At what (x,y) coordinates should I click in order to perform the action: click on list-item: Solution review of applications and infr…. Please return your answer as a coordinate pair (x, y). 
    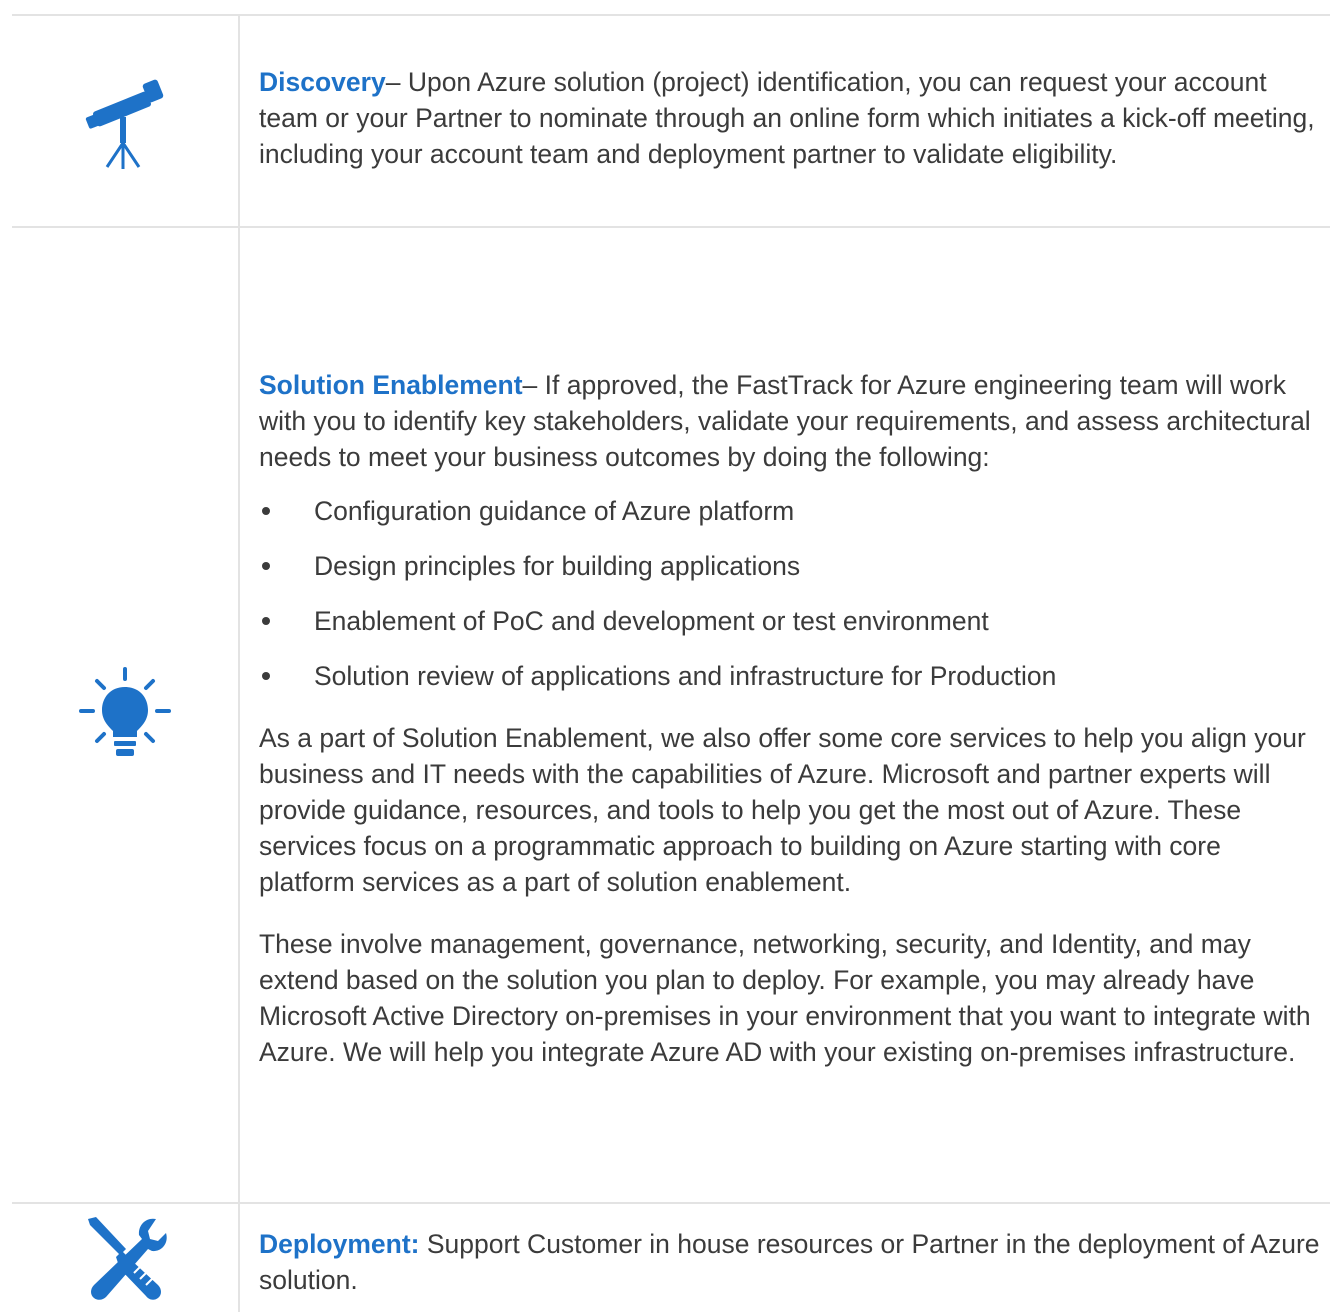
    Looking at the image, I should click on (790, 676).